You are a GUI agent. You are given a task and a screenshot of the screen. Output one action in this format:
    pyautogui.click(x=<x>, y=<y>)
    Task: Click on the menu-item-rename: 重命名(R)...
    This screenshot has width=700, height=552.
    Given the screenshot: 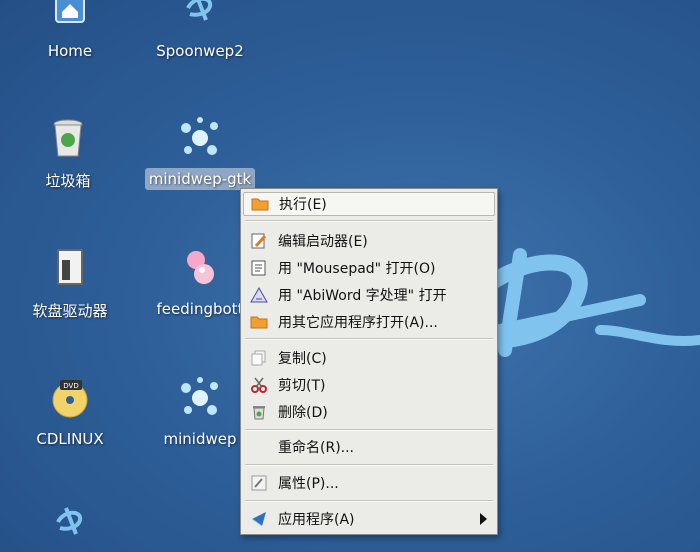 What is the action you would take?
    pyautogui.click(x=369, y=447)
    